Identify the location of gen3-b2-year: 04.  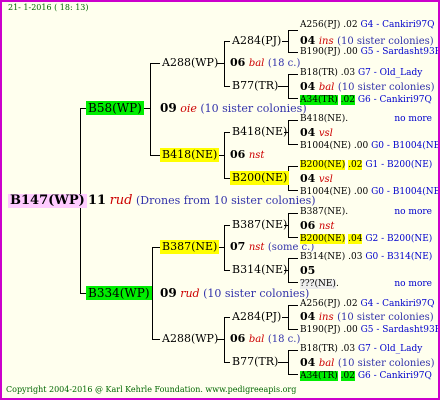
(308, 178).